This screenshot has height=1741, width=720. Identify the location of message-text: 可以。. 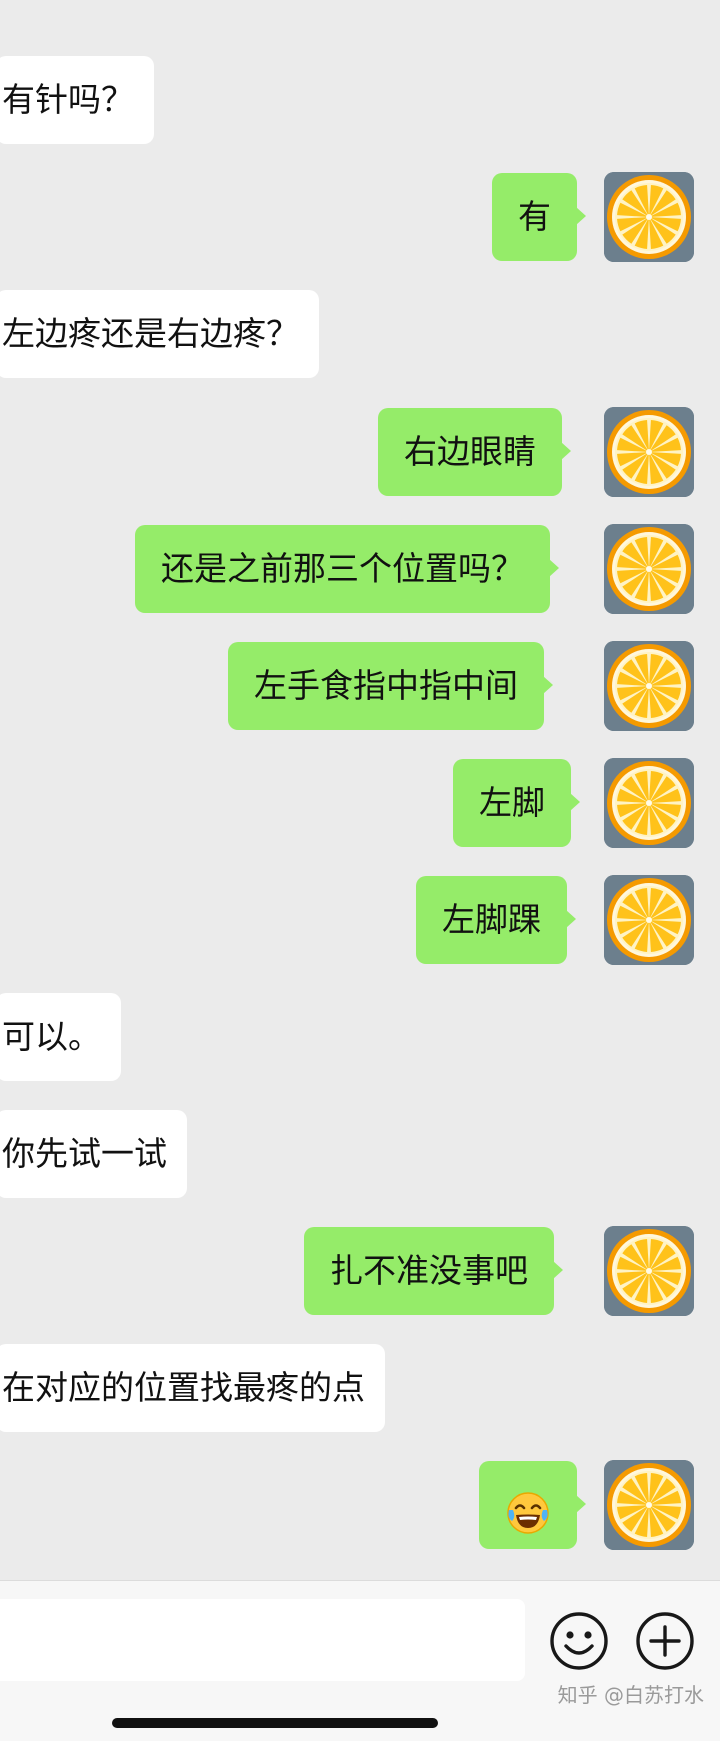
(51, 1036).